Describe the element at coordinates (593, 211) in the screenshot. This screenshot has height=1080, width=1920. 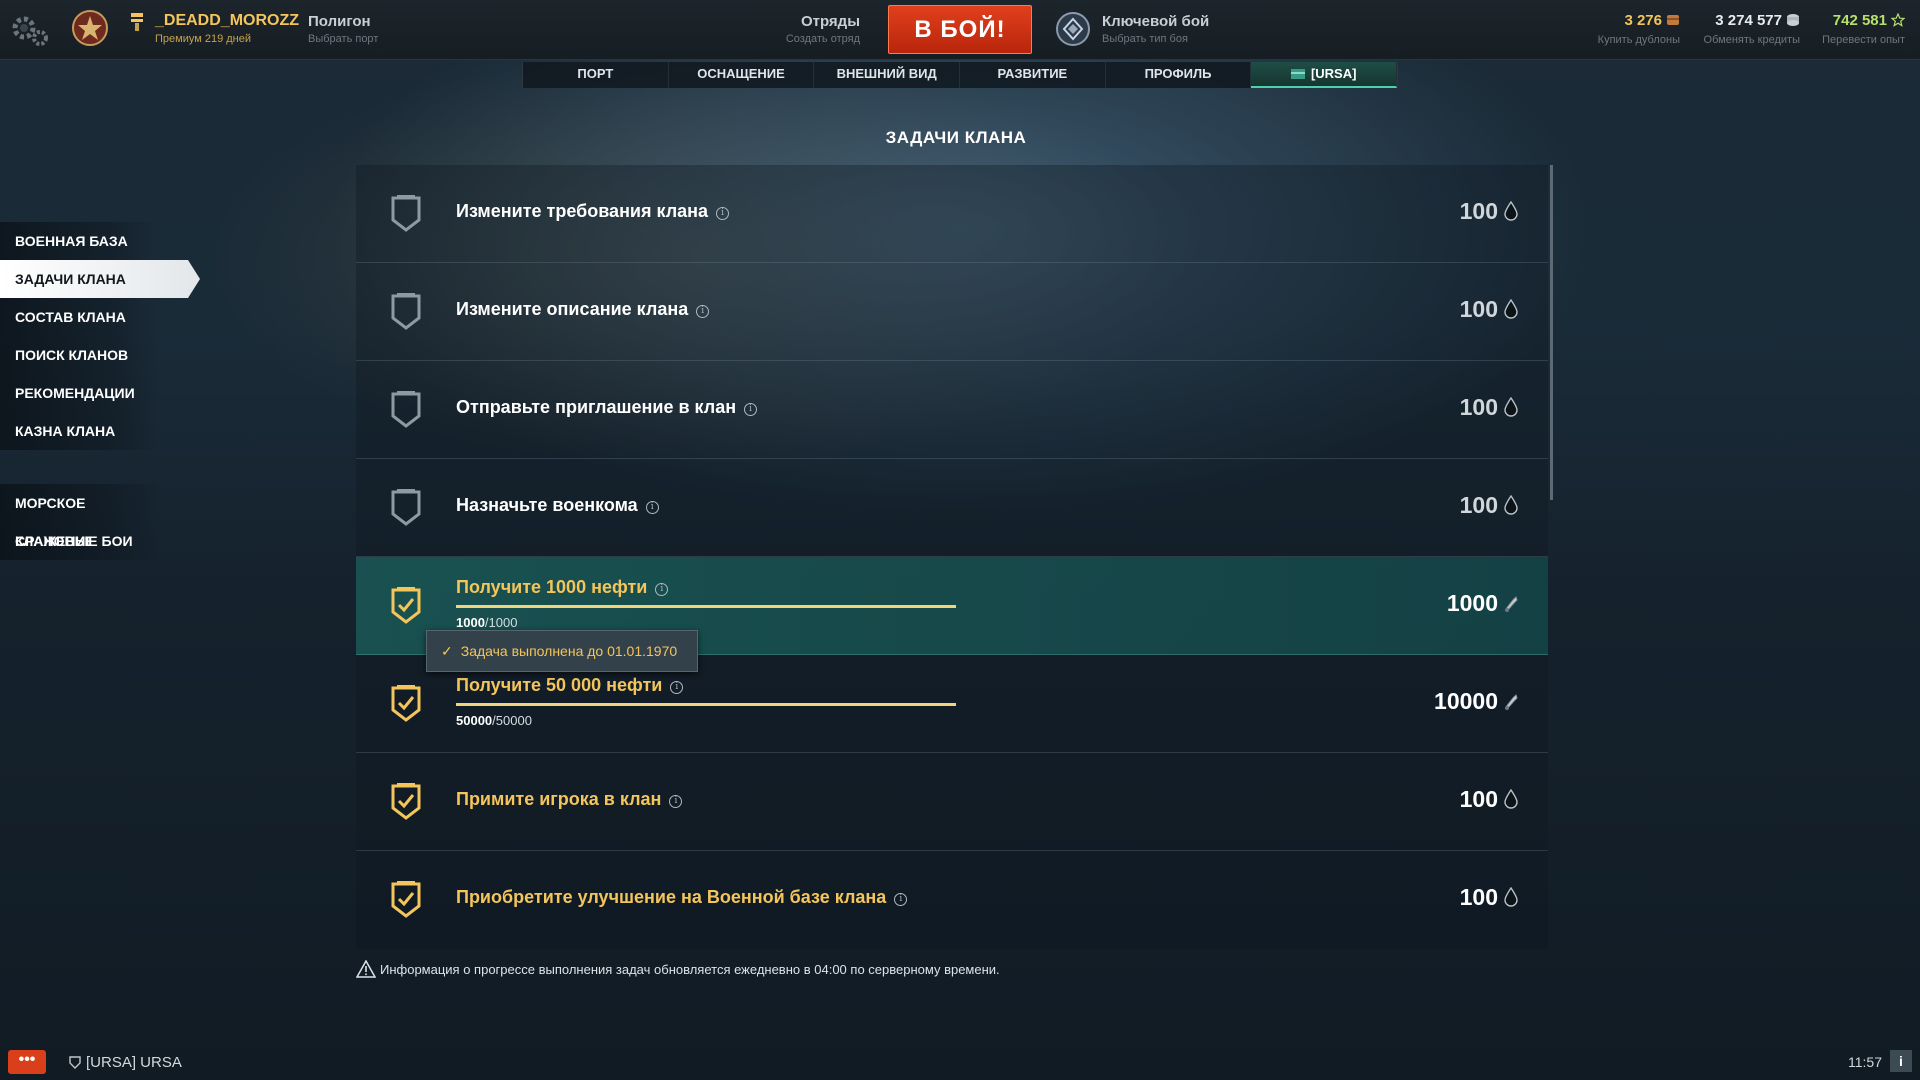
I see `task-title: Измените требования клана i` at that location.